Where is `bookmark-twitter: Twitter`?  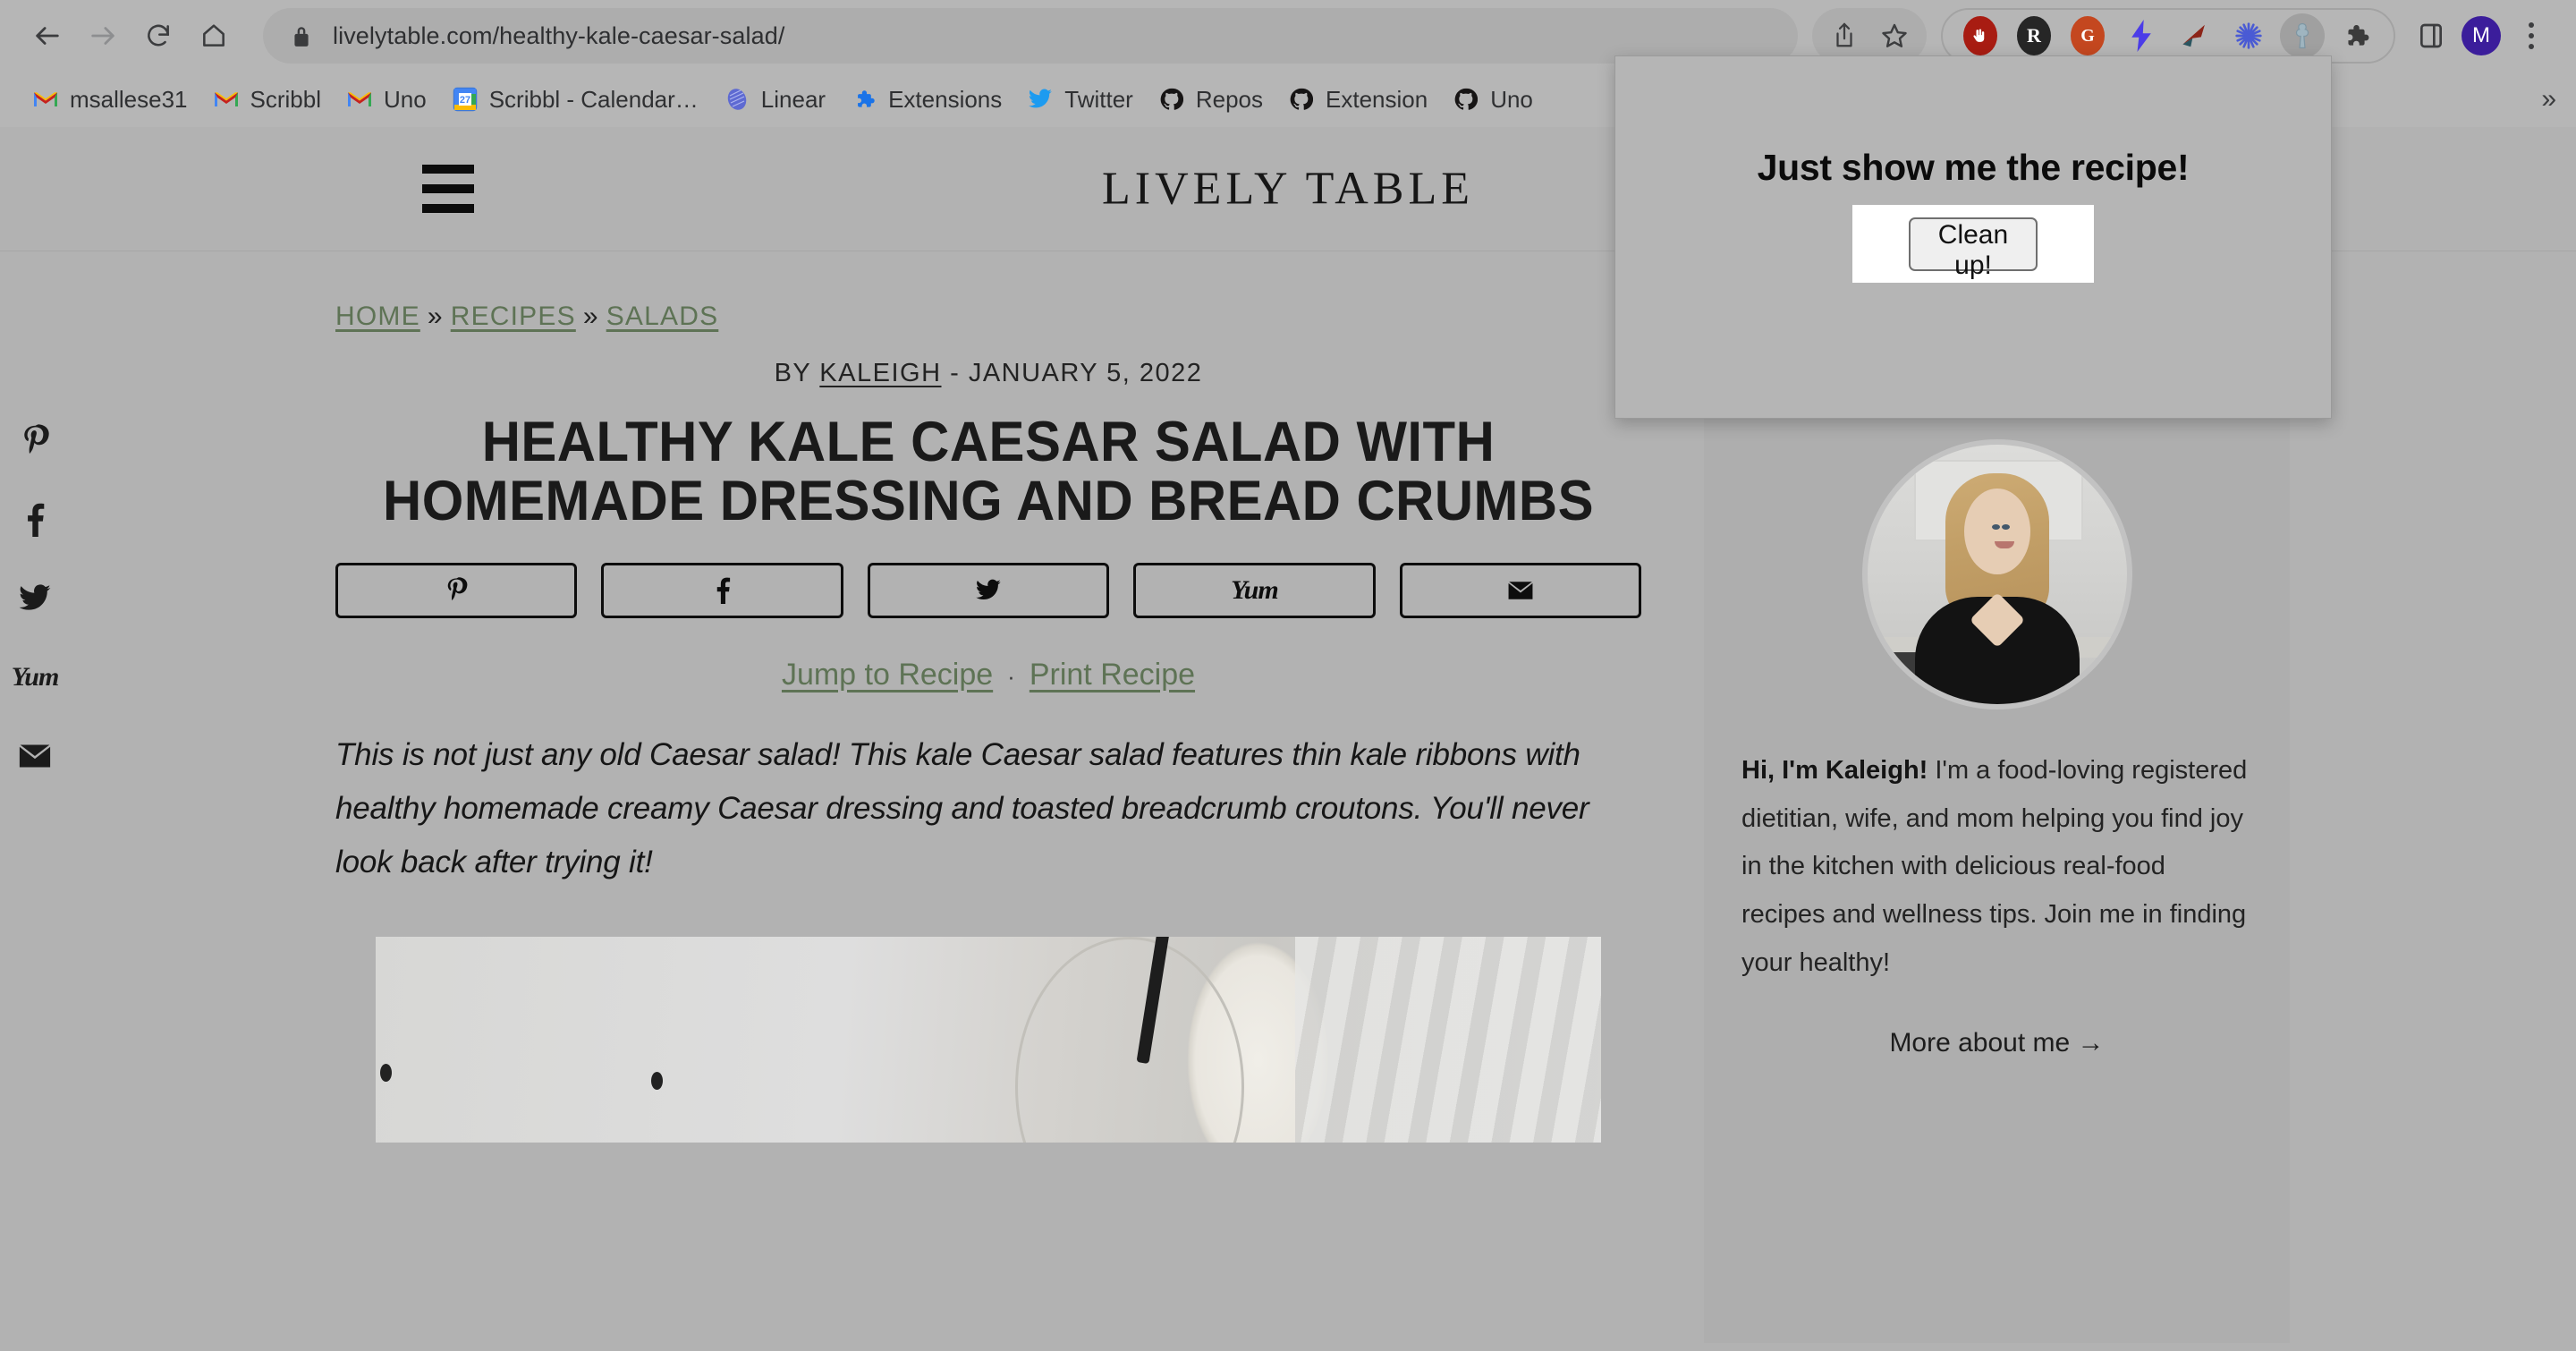
bookmark-twitter: Twitter is located at coordinates (1080, 100).